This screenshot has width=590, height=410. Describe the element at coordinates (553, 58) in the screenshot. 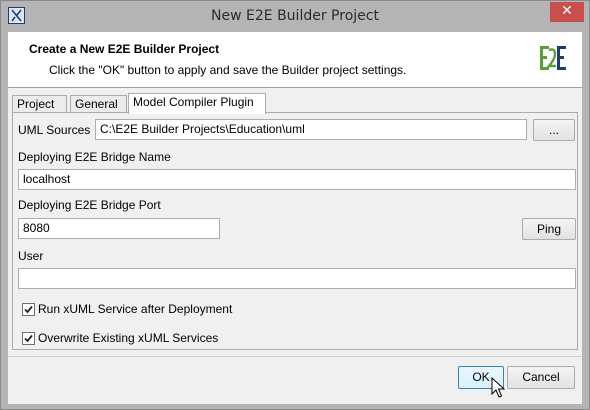

I see `e2e-logo-icon` at that location.